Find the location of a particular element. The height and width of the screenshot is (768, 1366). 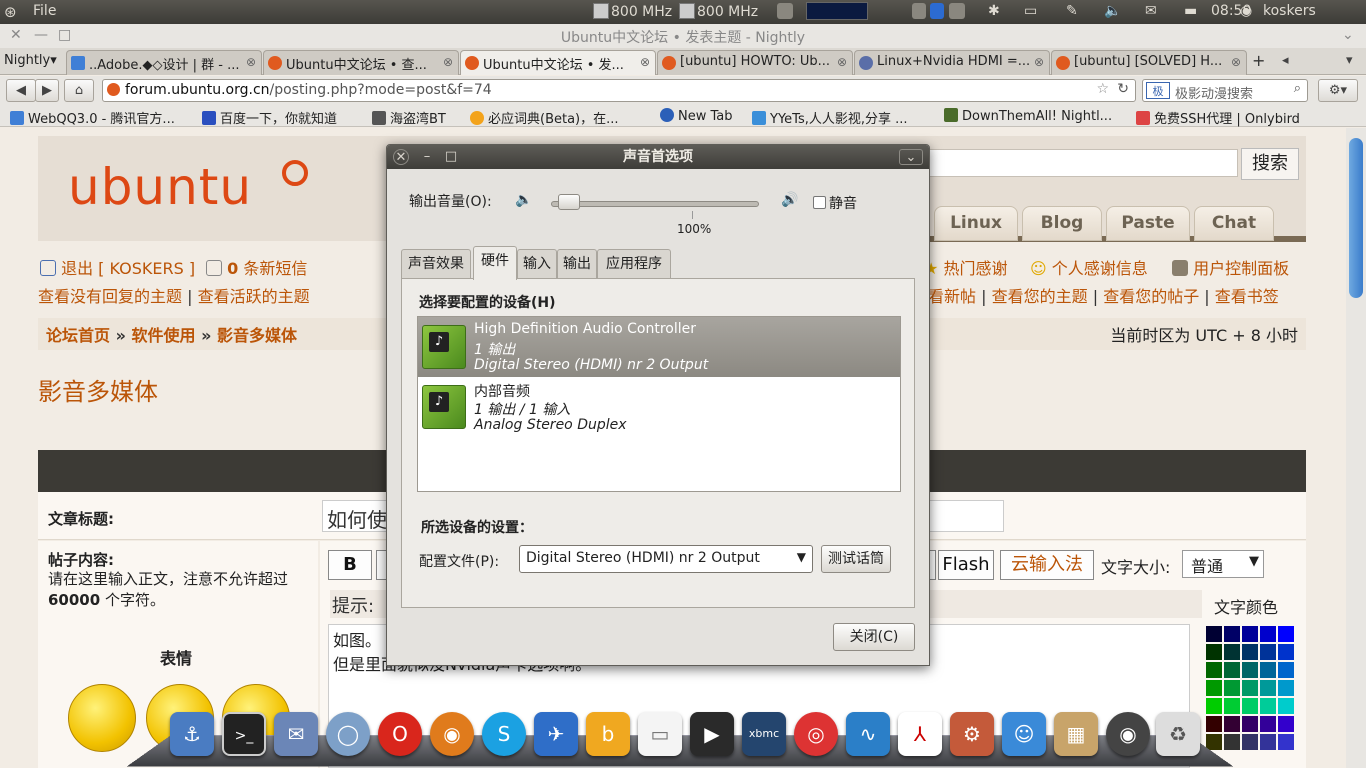

test-microphone-button: 测试话筒 is located at coordinates (856, 559).